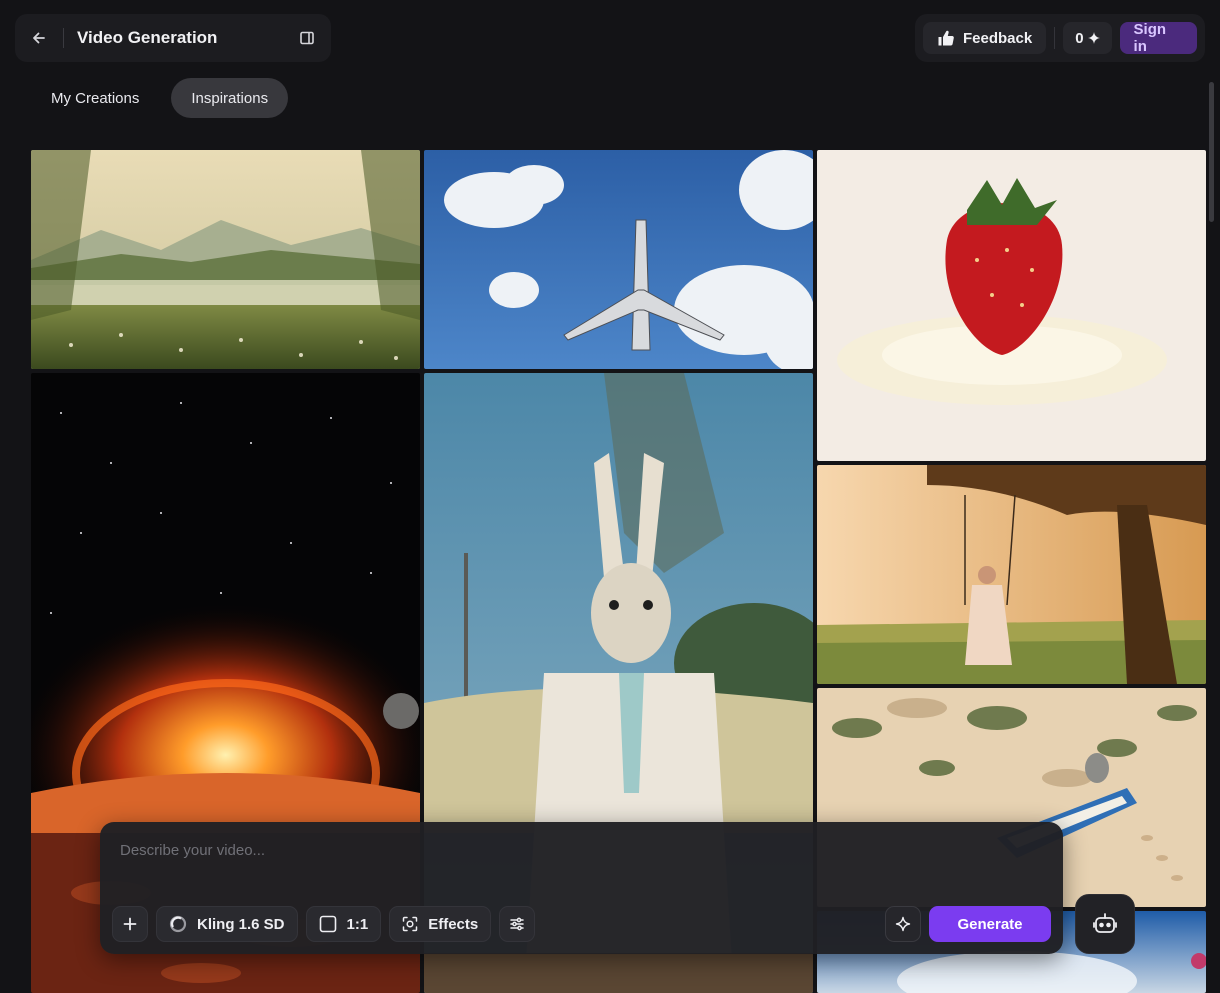 This screenshot has width=1220, height=993. I want to click on sidebar-toggle-icon, so click(307, 38).